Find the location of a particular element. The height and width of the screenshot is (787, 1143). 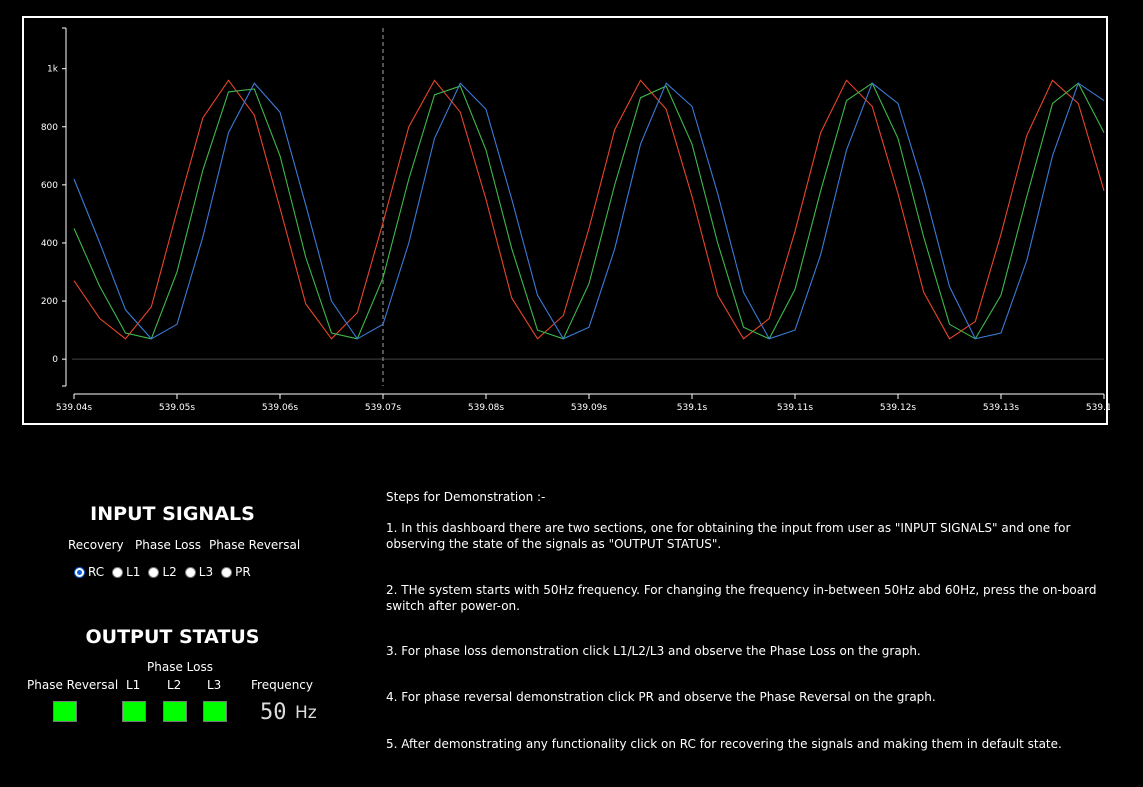

radio-pr-label: PR is located at coordinates (243, 572).